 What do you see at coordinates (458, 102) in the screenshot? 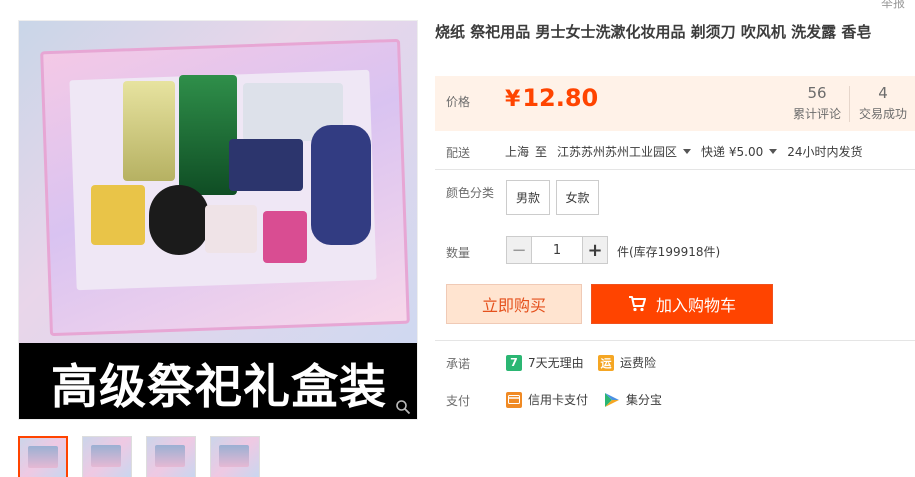
I see `price-label: 价格` at bounding box center [458, 102].